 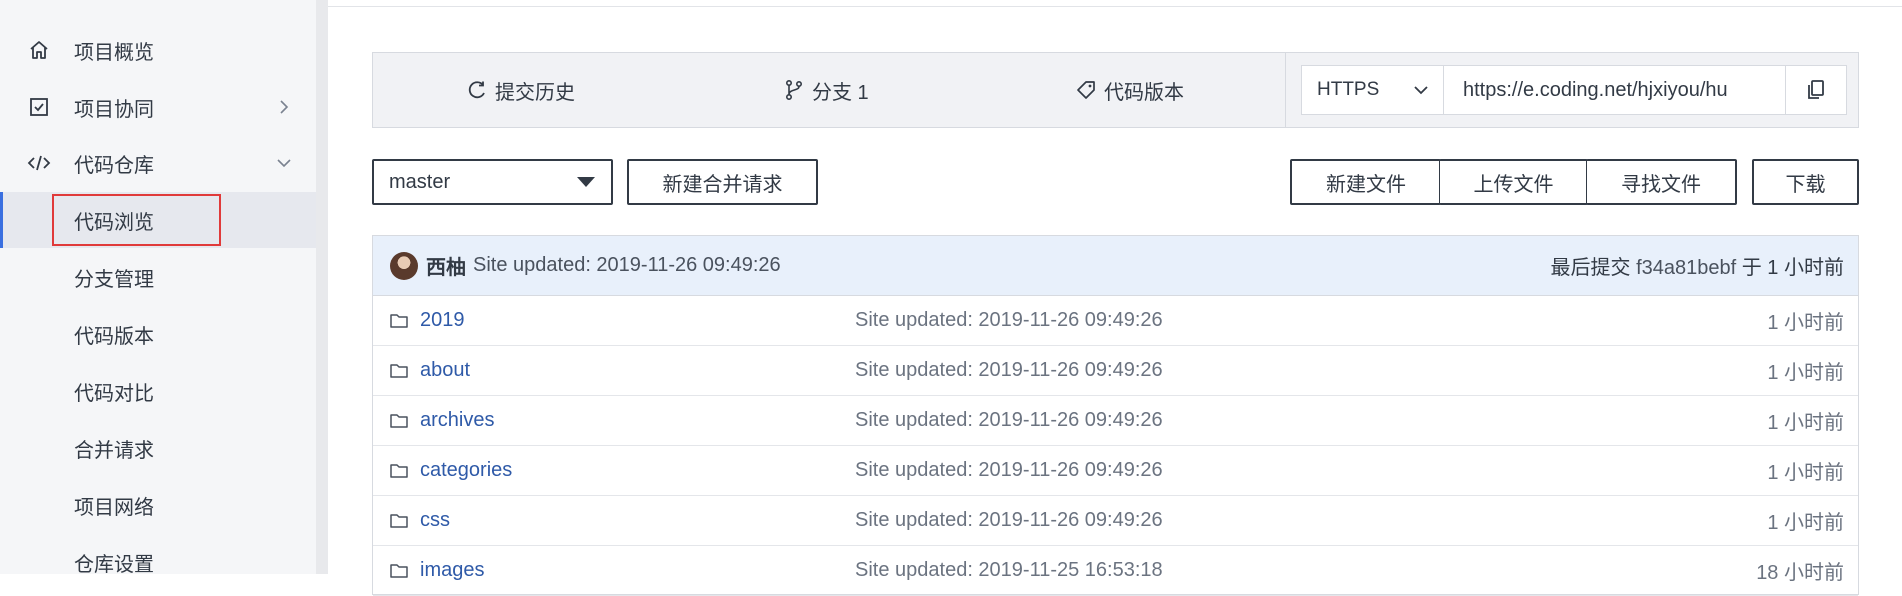 What do you see at coordinates (158, 107) in the screenshot?
I see `sidebar-item-collaboration: 项目协同` at bounding box center [158, 107].